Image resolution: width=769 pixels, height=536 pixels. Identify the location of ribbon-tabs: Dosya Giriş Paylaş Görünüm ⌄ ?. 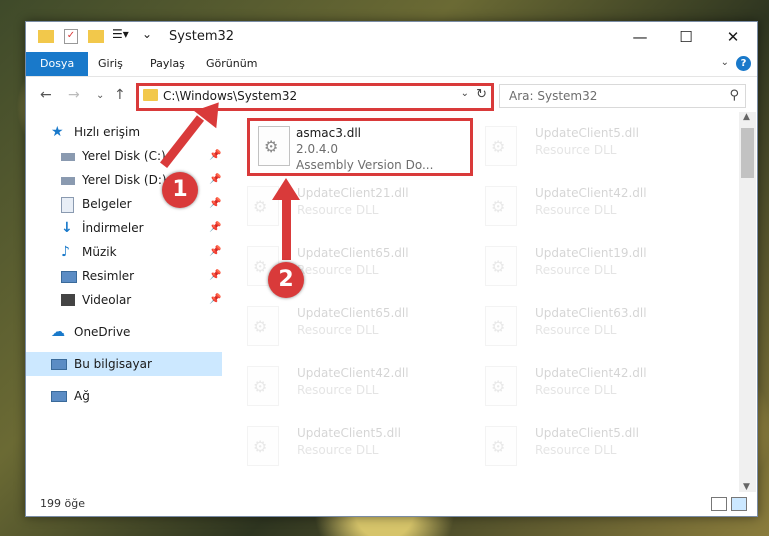
(391, 64).